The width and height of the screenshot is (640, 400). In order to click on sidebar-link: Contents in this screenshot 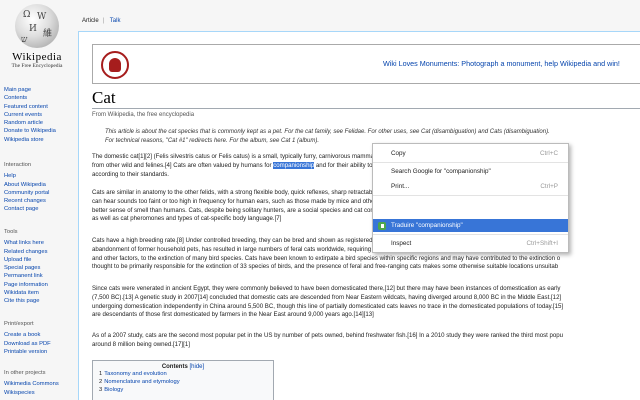, I will do `click(30, 98)`.